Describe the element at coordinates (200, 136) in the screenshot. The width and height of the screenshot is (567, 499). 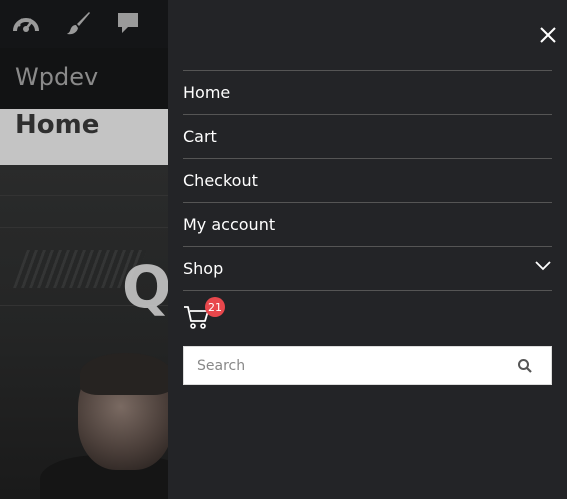
I see `menu-item-label: Cart` at that location.